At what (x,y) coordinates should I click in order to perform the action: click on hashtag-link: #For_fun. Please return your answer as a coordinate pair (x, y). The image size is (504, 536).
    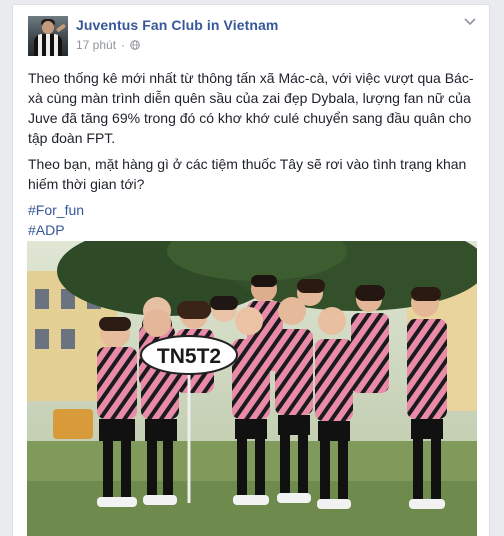
    Looking at the image, I should click on (252, 210).